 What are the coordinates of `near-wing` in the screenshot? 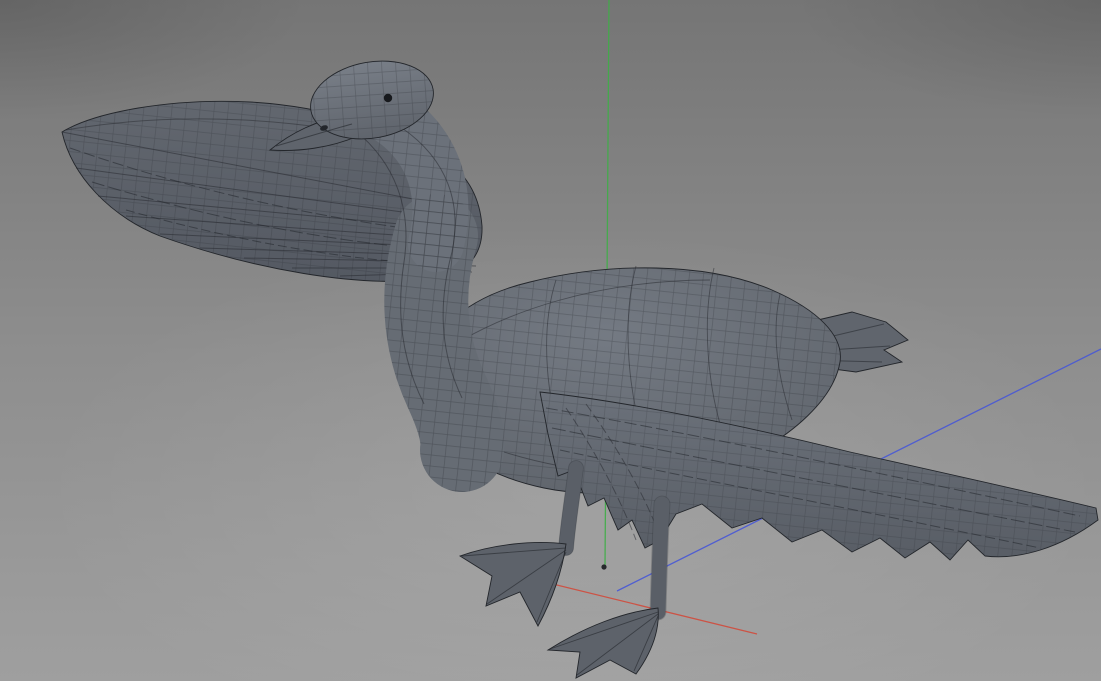 It's located at (819, 476).